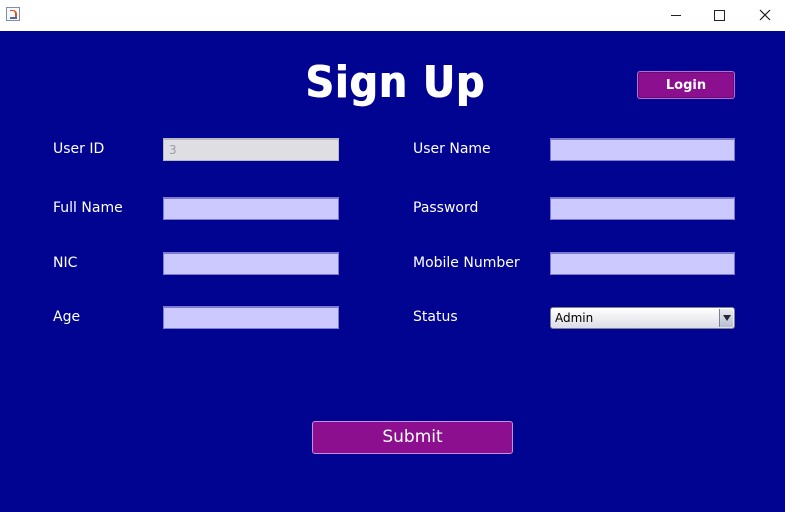 Image resolution: width=785 pixels, height=512 pixels. Describe the element at coordinates (676, 15) in the screenshot. I see `minimize-icon` at that location.